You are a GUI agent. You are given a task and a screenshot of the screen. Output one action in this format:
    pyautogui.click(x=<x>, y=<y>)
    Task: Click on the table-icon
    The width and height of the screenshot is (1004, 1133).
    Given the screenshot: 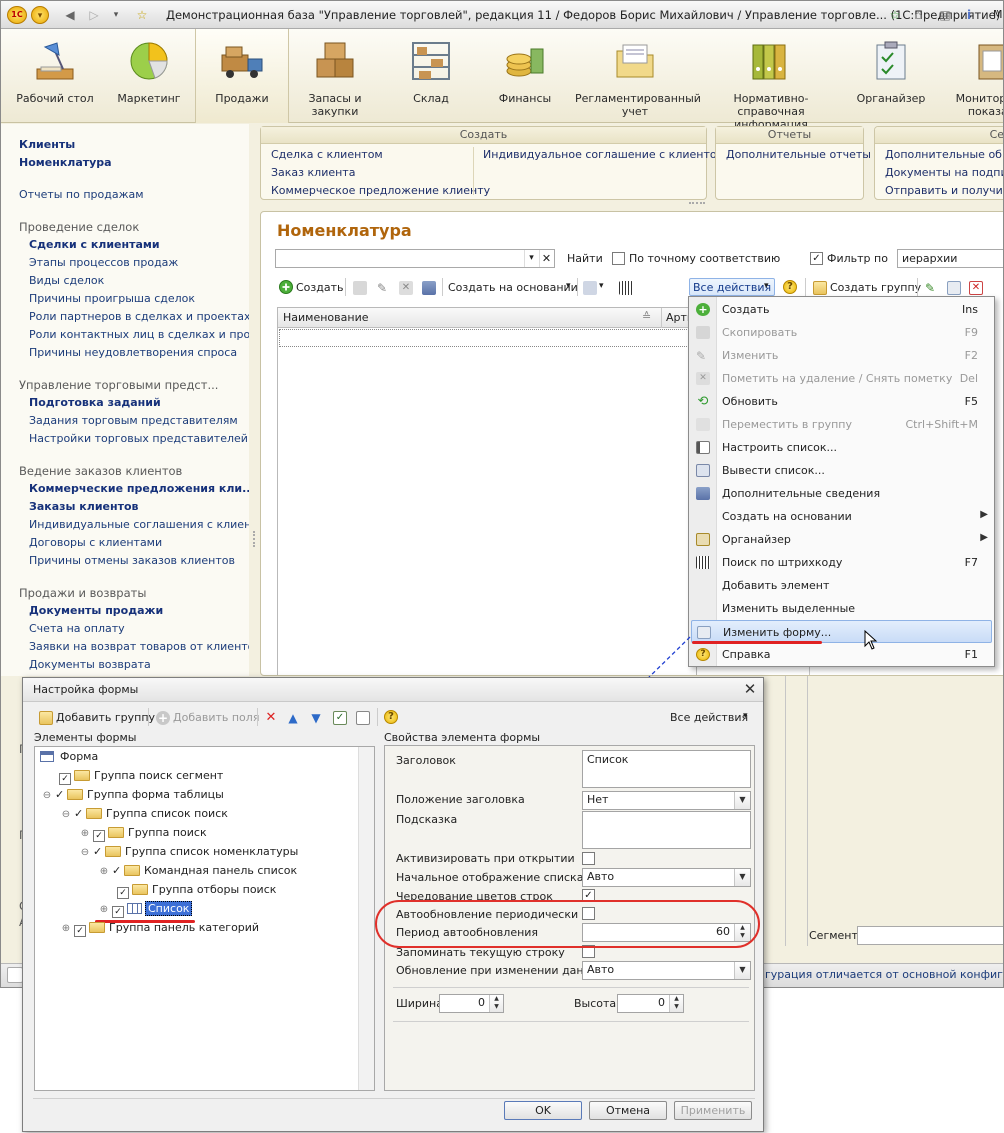 What is the action you would take?
    pyautogui.click(x=134, y=908)
    